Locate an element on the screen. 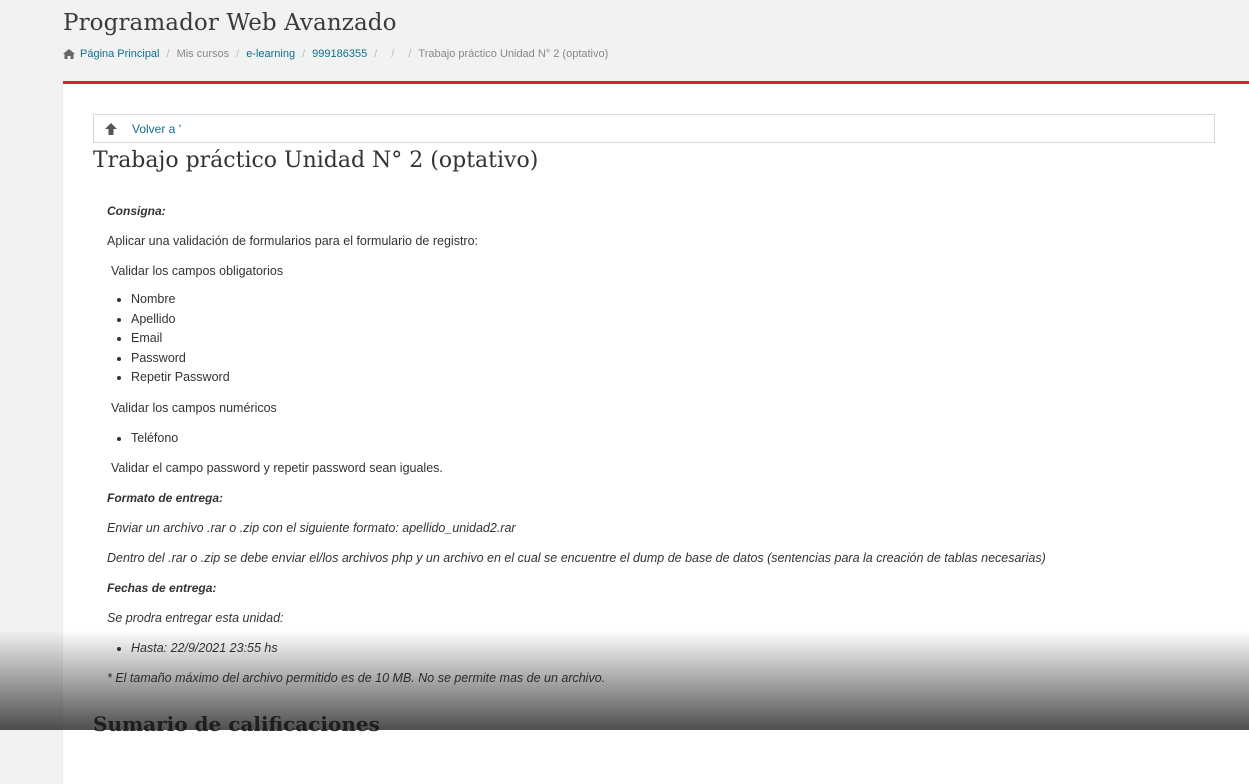 Image resolution: width=1249 pixels, height=784 pixels. fechas-heading: Fechas de entrega: is located at coordinates (162, 587).